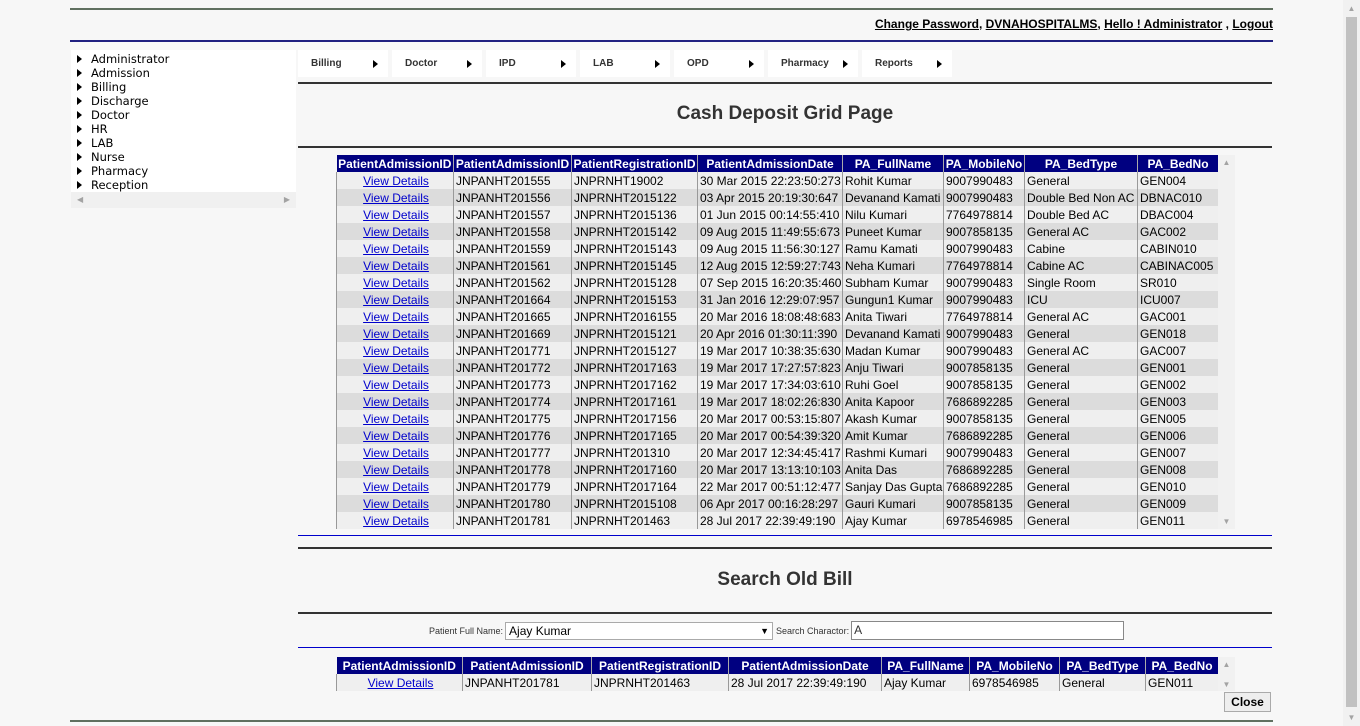 This screenshot has height=726, width=1360. What do you see at coordinates (1081, 265) in the screenshot?
I see `table-cell: Cabine AC` at bounding box center [1081, 265].